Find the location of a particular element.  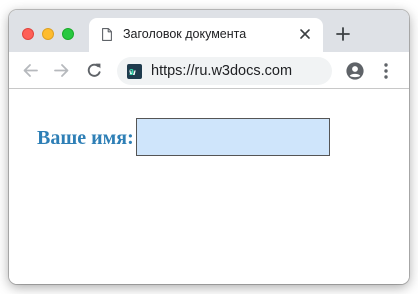

address-url: https://ru.w3docs.com is located at coordinates (222, 71).